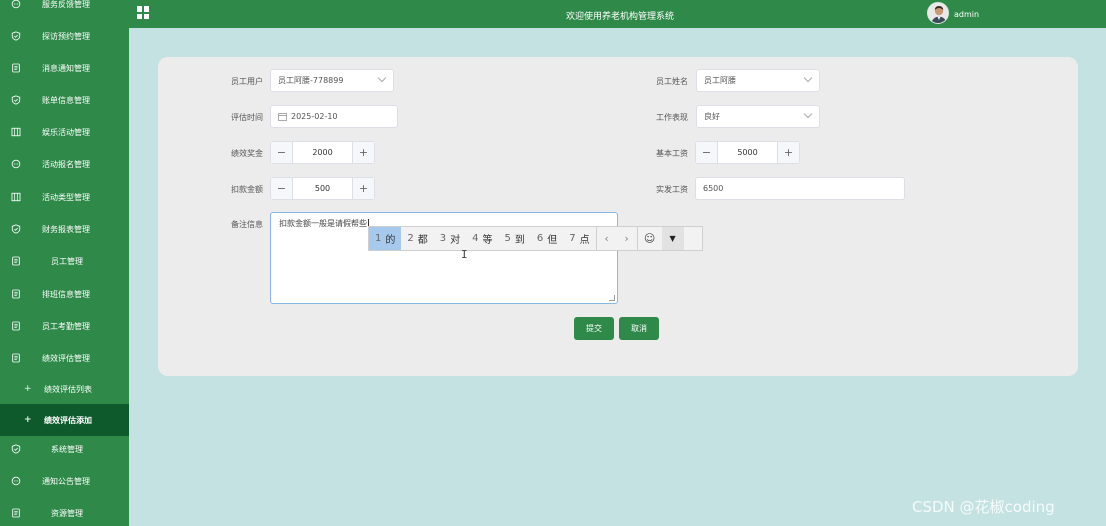 This screenshot has height=526, width=1106. I want to click on sidebar-item-label: 通知公告管理, so click(66, 481).